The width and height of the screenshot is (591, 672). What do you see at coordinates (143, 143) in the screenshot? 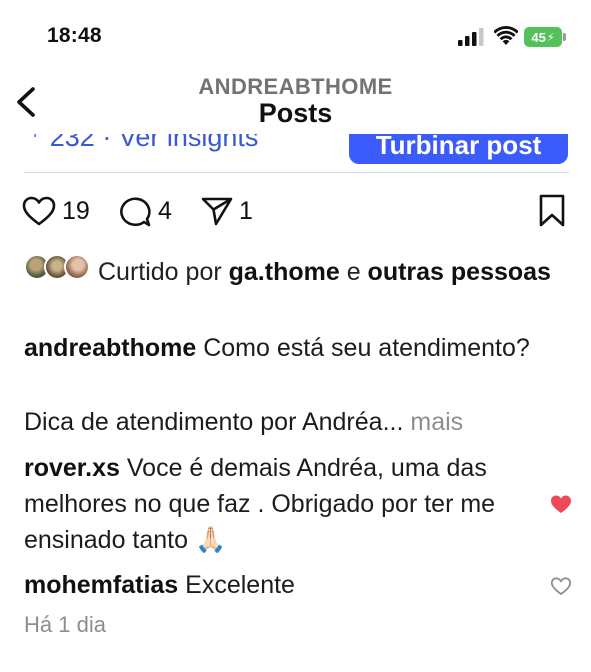
I see `view-insights-link: ⁺ 232 · Ver insights` at bounding box center [143, 143].